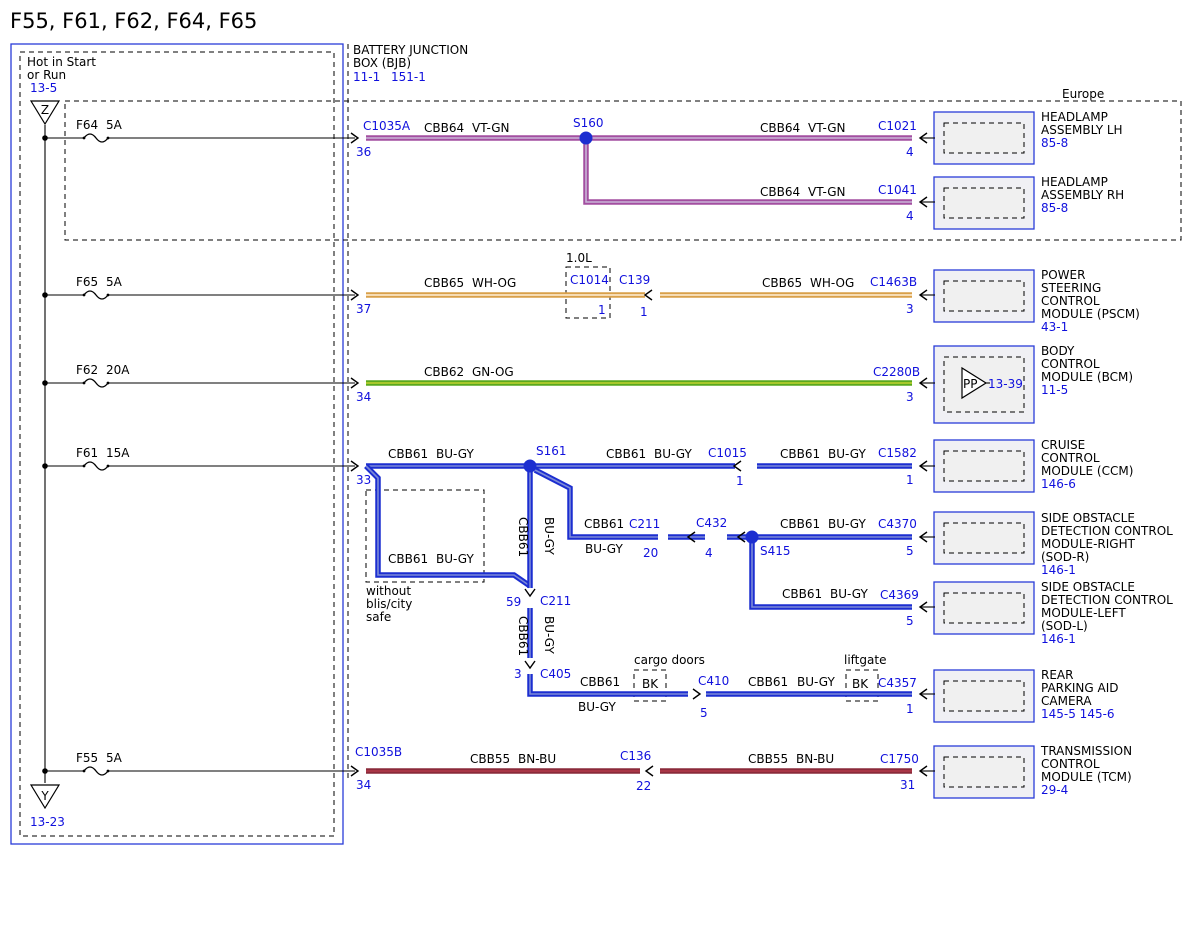 Image resolution: width=1200 pixels, height=927 pixels. What do you see at coordinates (899, 595) in the screenshot?
I see `connector-ref-label: C4369` at bounding box center [899, 595].